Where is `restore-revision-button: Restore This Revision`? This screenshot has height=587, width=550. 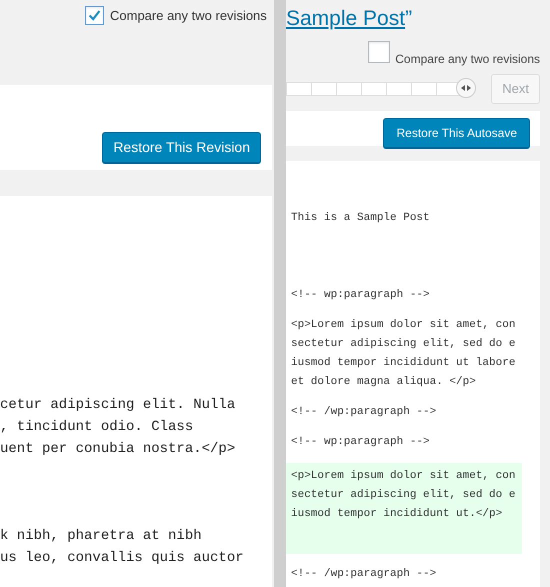
restore-revision-button: Restore This Revision is located at coordinates (181, 147).